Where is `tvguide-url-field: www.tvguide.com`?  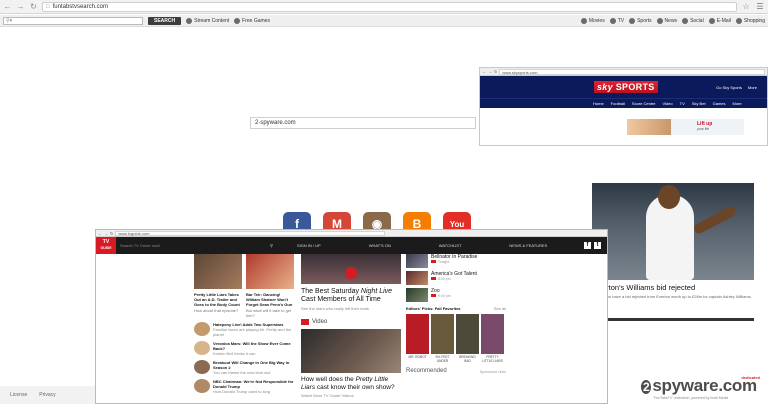 tvguide-url-field: www.tvguide.com is located at coordinates (250, 233).